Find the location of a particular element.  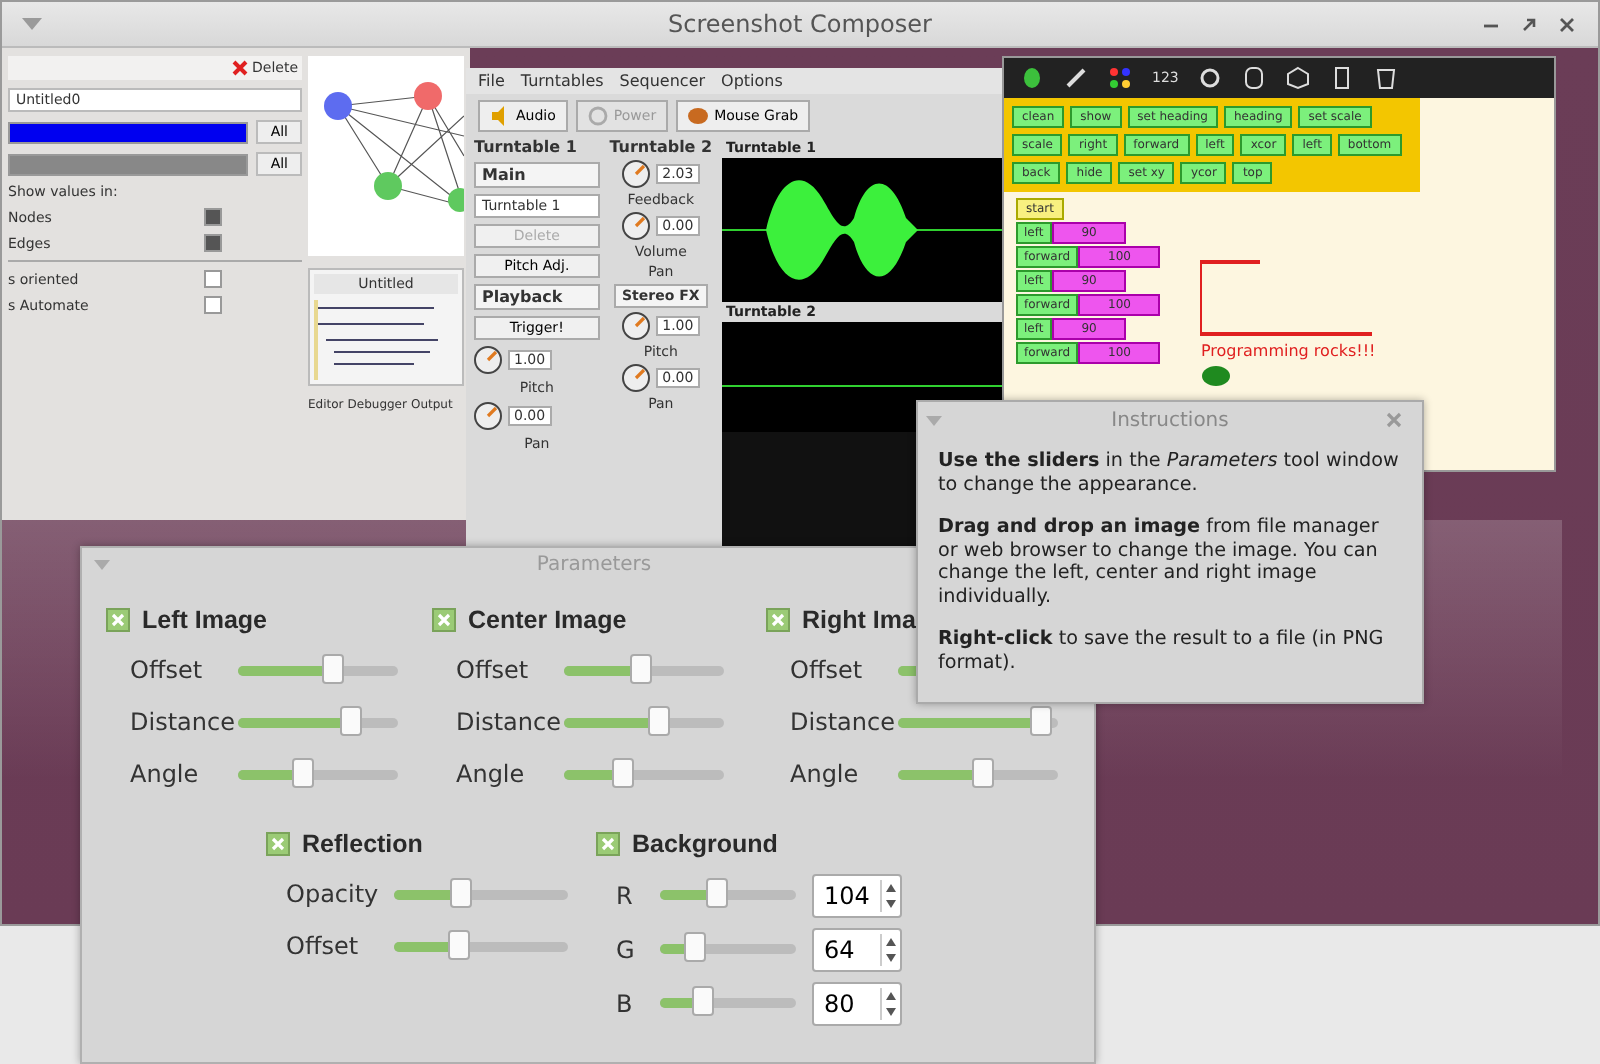

x-icon is located at coordinates (240, 68).